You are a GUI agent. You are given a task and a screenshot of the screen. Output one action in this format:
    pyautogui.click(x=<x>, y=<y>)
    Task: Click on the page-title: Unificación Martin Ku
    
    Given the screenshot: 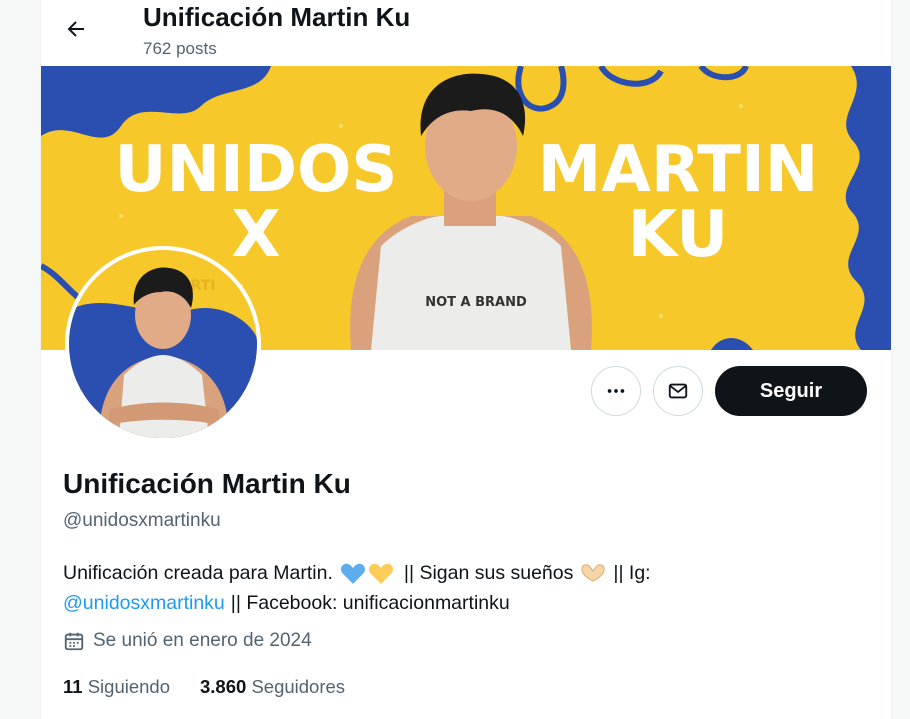 What is the action you would take?
    pyautogui.click(x=277, y=17)
    